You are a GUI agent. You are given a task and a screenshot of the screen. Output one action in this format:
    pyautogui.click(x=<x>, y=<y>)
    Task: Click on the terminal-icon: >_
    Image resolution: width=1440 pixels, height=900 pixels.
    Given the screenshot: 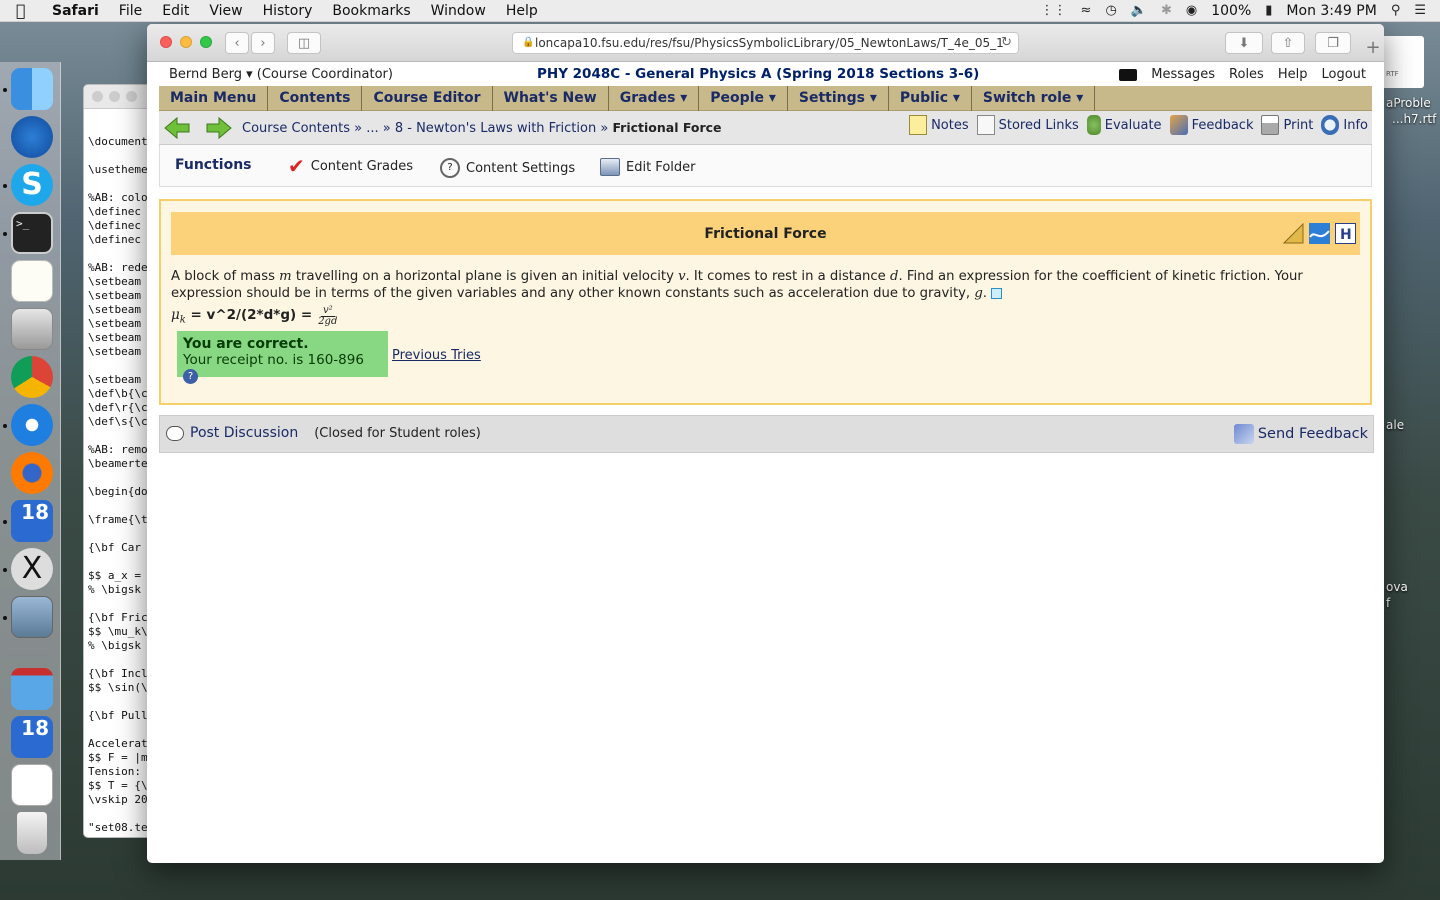 What is the action you would take?
    pyautogui.click(x=32, y=233)
    